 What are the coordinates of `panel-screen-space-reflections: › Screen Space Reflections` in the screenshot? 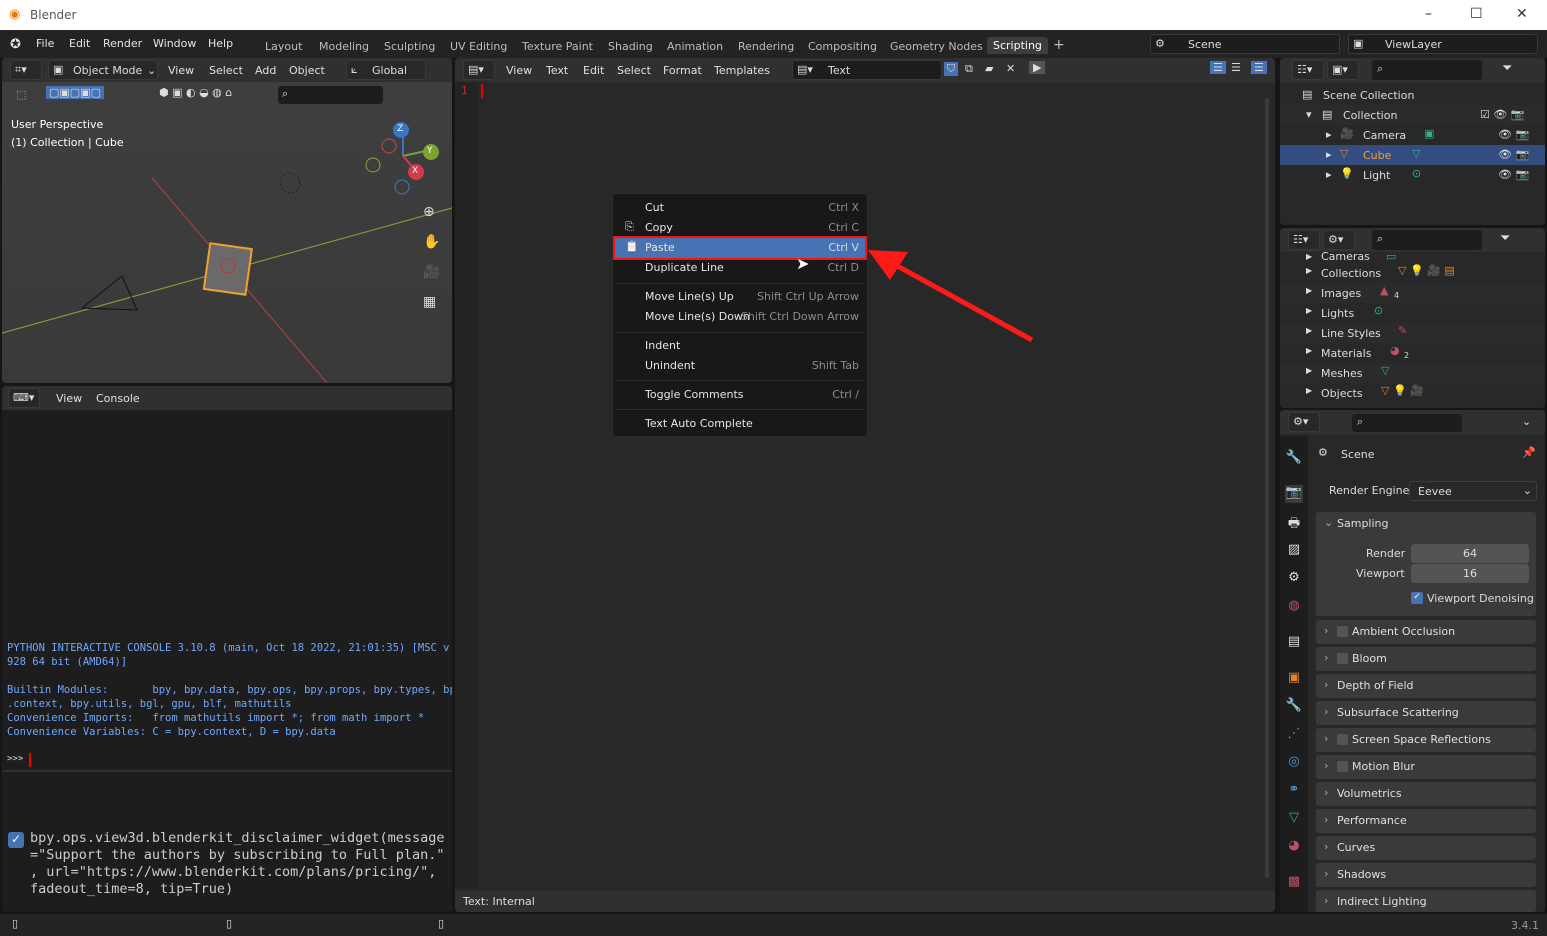 It's located at (1426, 740).